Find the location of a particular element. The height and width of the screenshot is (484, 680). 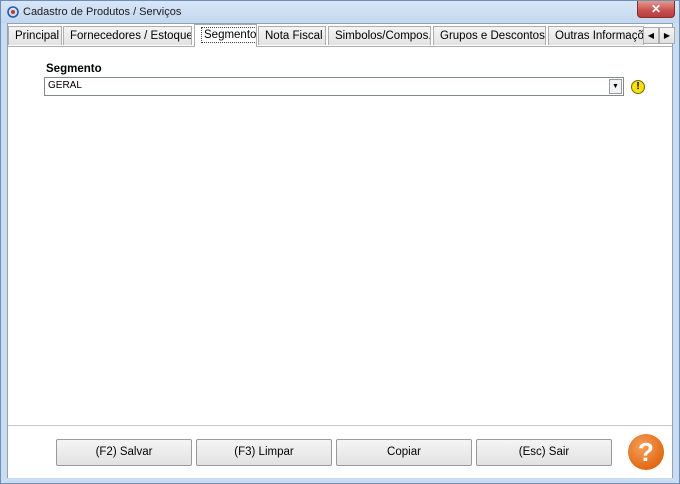

clear-button: (F3) Limpar is located at coordinates (264, 452).